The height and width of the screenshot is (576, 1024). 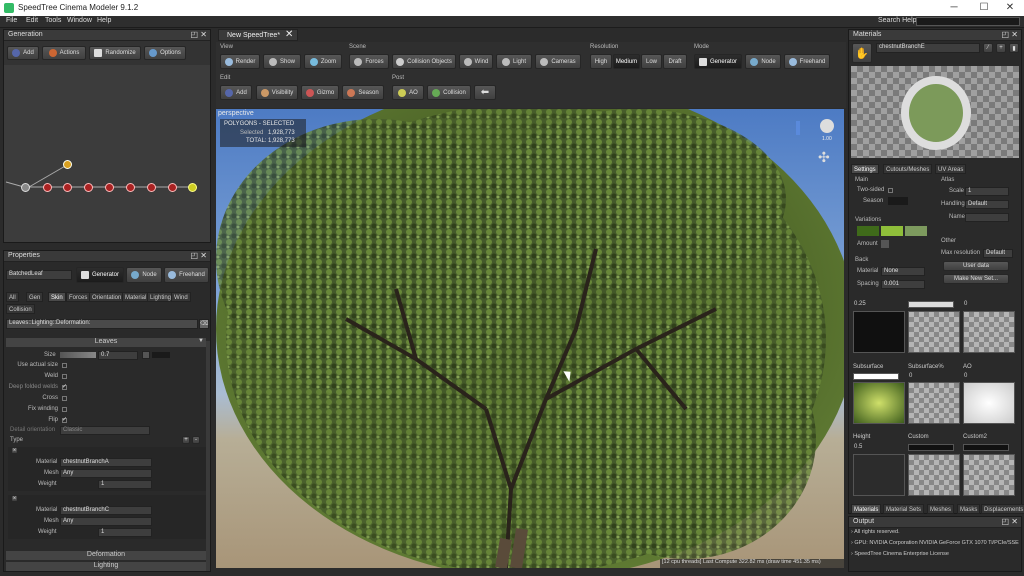 What do you see at coordinates (115, 53) in the screenshot?
I see `randomize-button: Randomize` at bounding box center [115, 53].